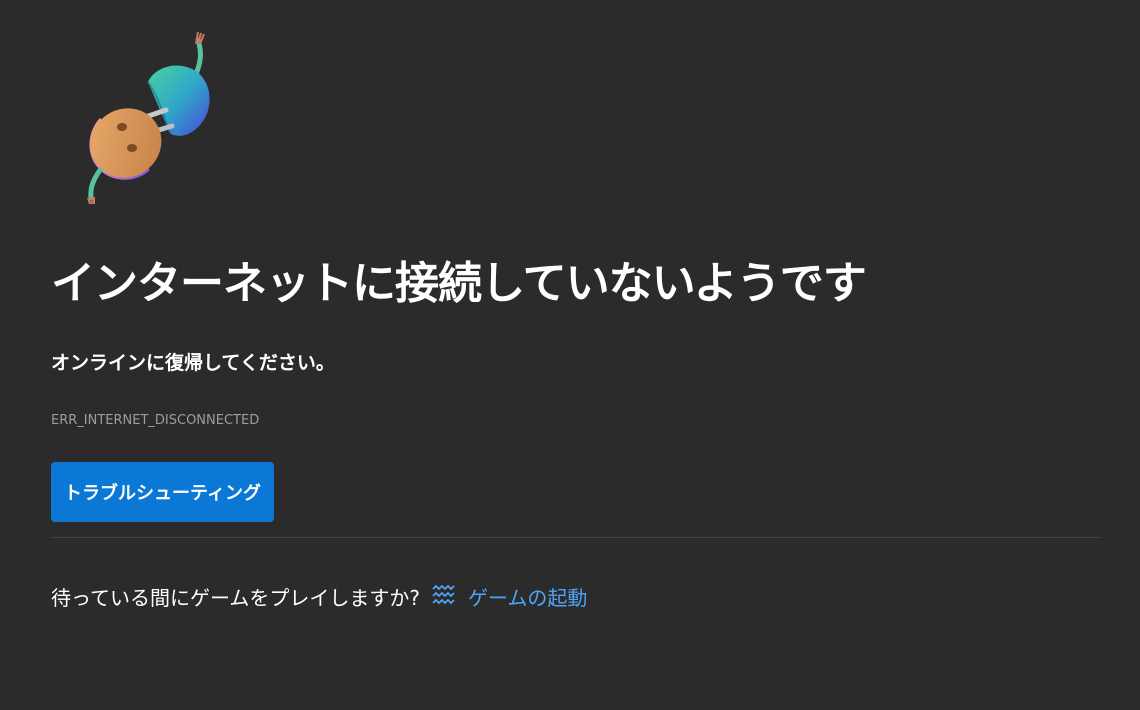  Describe the element at coordinates (148, 118) in the screenshot. I see `unplugged-cable-icon` at that location.